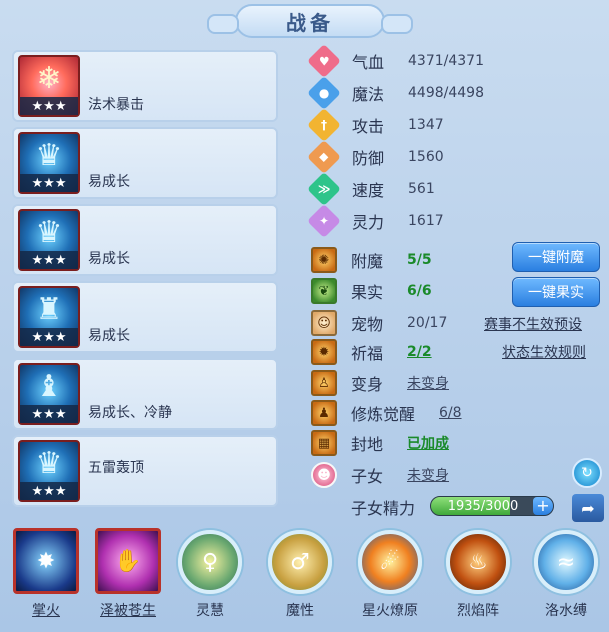  What do you see at coordinates (566, 562) in the screenshot?
I see `water-bind-icon: ≈` at bounding box center [566, 562].